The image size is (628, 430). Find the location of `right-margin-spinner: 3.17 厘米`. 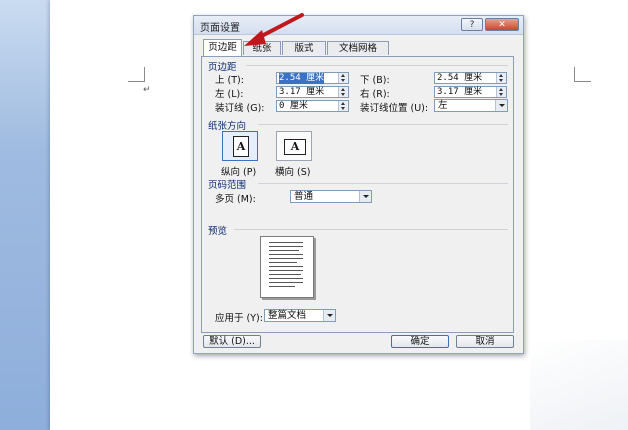

right-margin-spinner: 3.17 厘米 is located at coordinates (470, 92).